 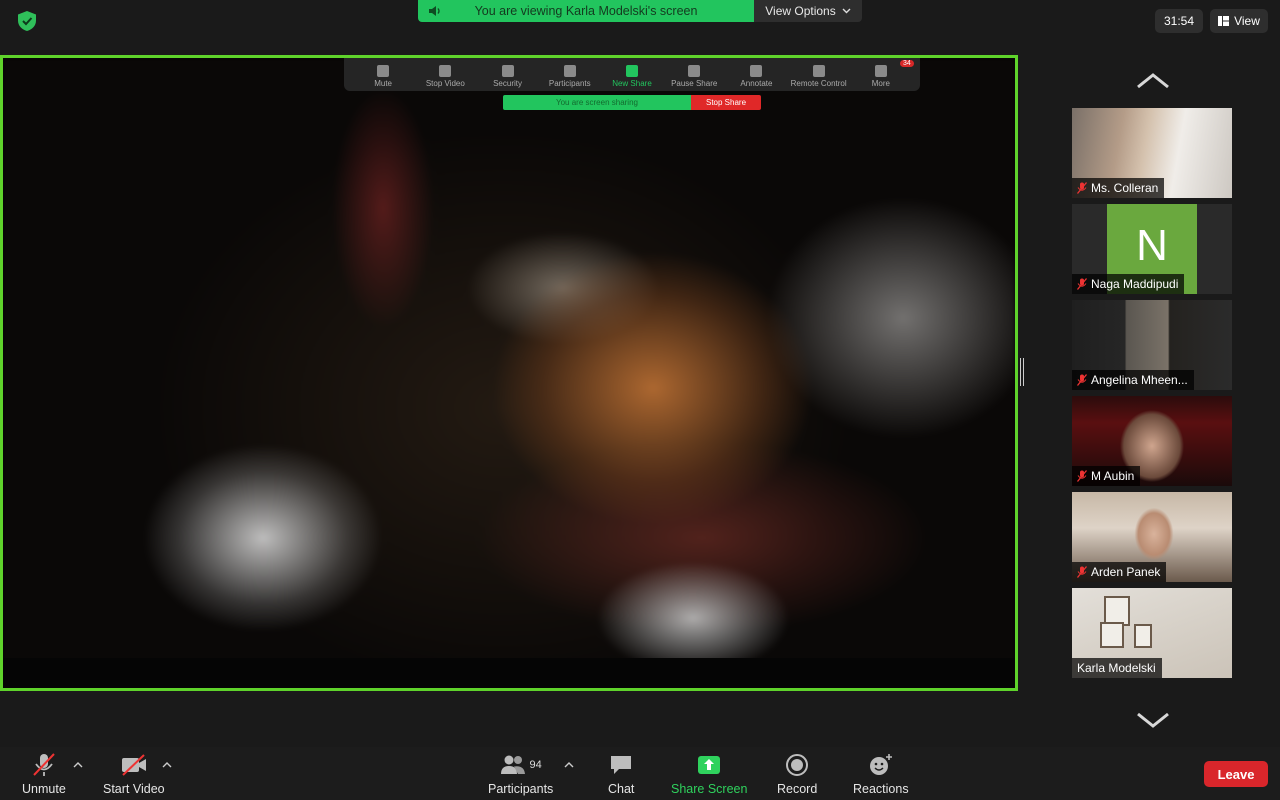 What do you see at coordinates (445, 71) in the screenshot?
I see `camera-icon` at bounding box center [445, 71].